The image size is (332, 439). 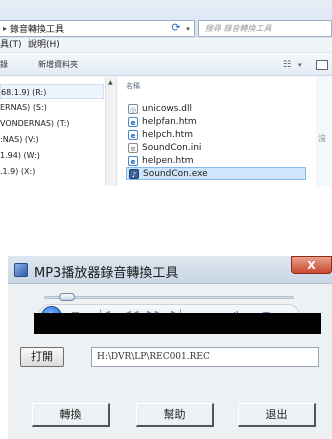 What do you see at coordinates (52, 171) in the screenshot?
I see `nav-item-drive-x: .1.9) (X:)` at bounding box center [52, 171].